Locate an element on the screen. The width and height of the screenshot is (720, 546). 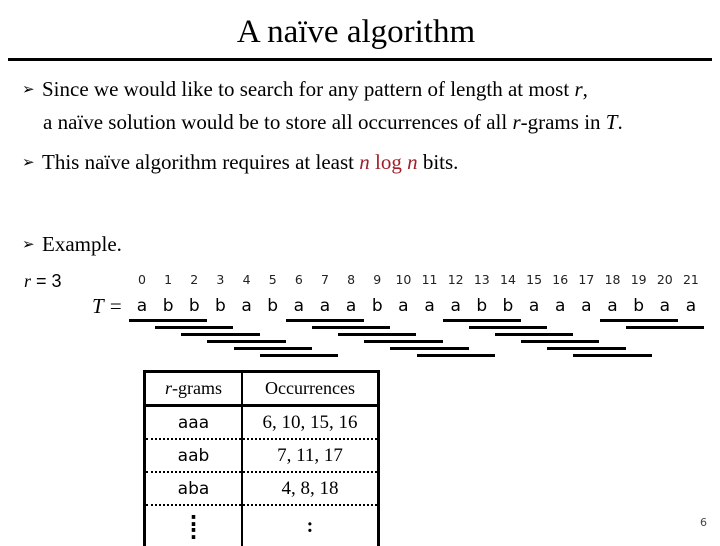
index-label: 7 is located at coordinates (324, 279).